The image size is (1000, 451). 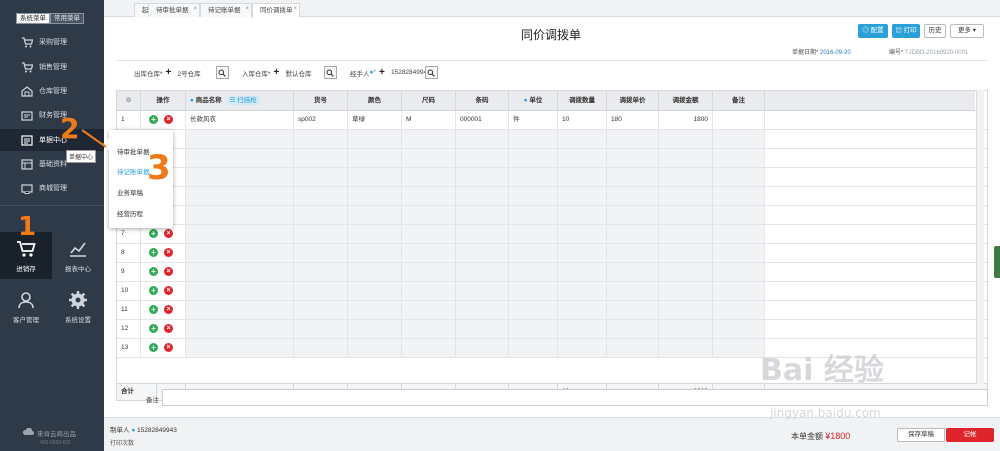 What do you see at coordinates (295, 9) in the screenshot?
I see `close-icon: ×` at bounding box center [295, 9].